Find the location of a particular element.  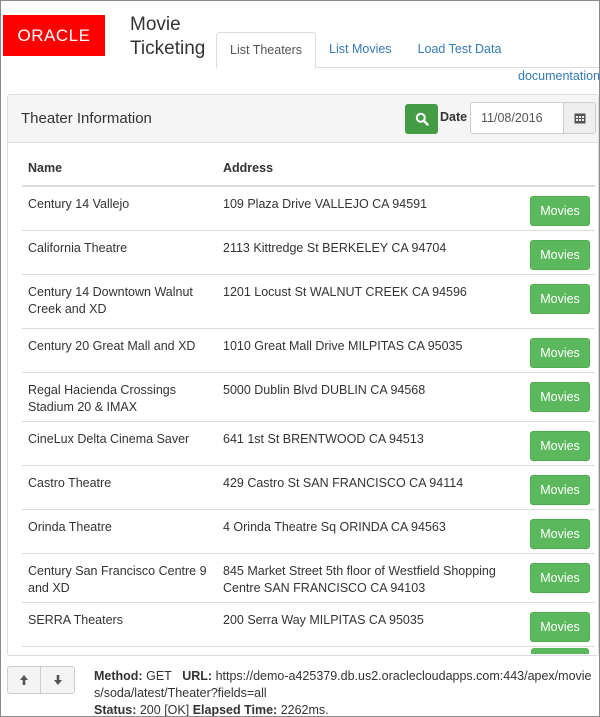

table-header: Name Address is located at coordinates (308, 169).